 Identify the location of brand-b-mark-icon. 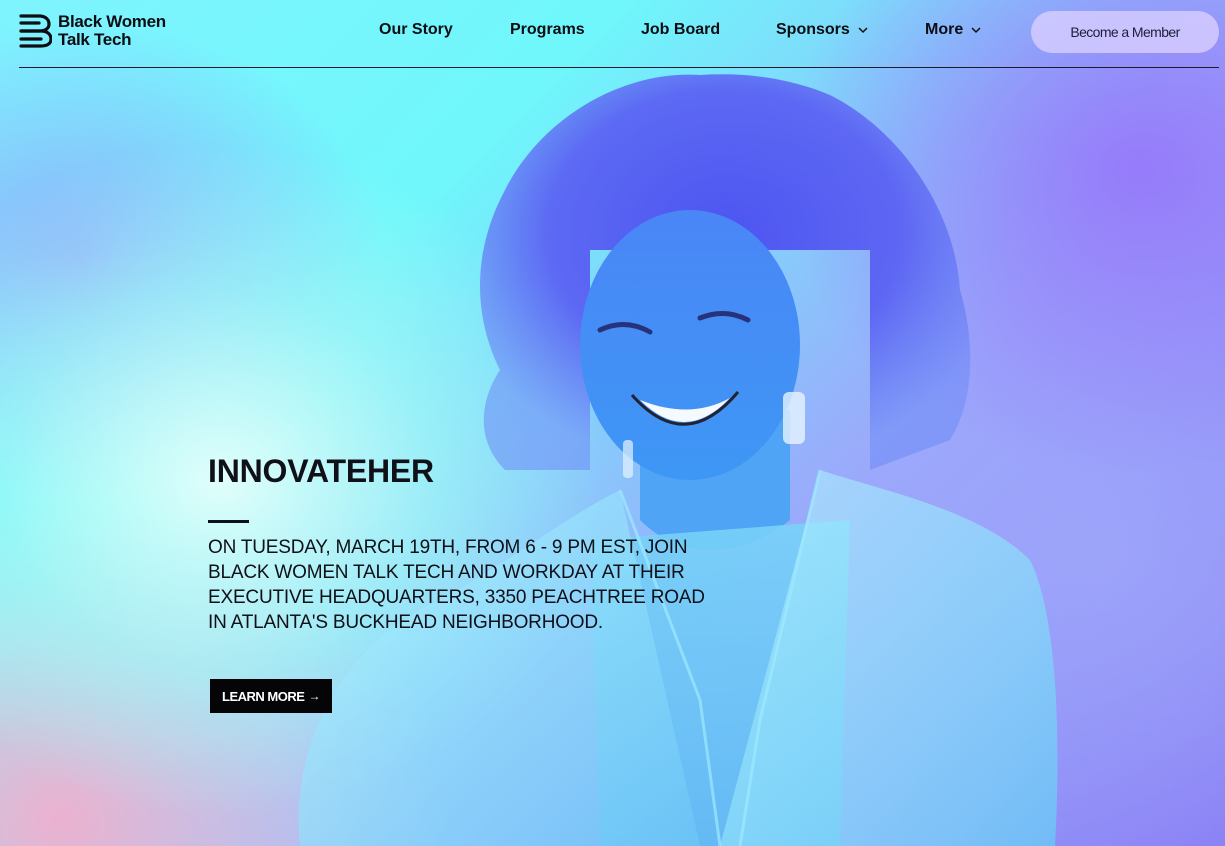
(35, 31).